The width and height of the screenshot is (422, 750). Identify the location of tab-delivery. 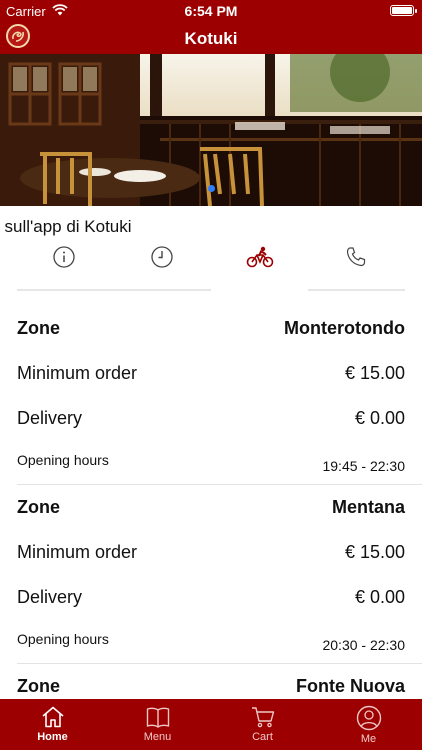
(260, 260).